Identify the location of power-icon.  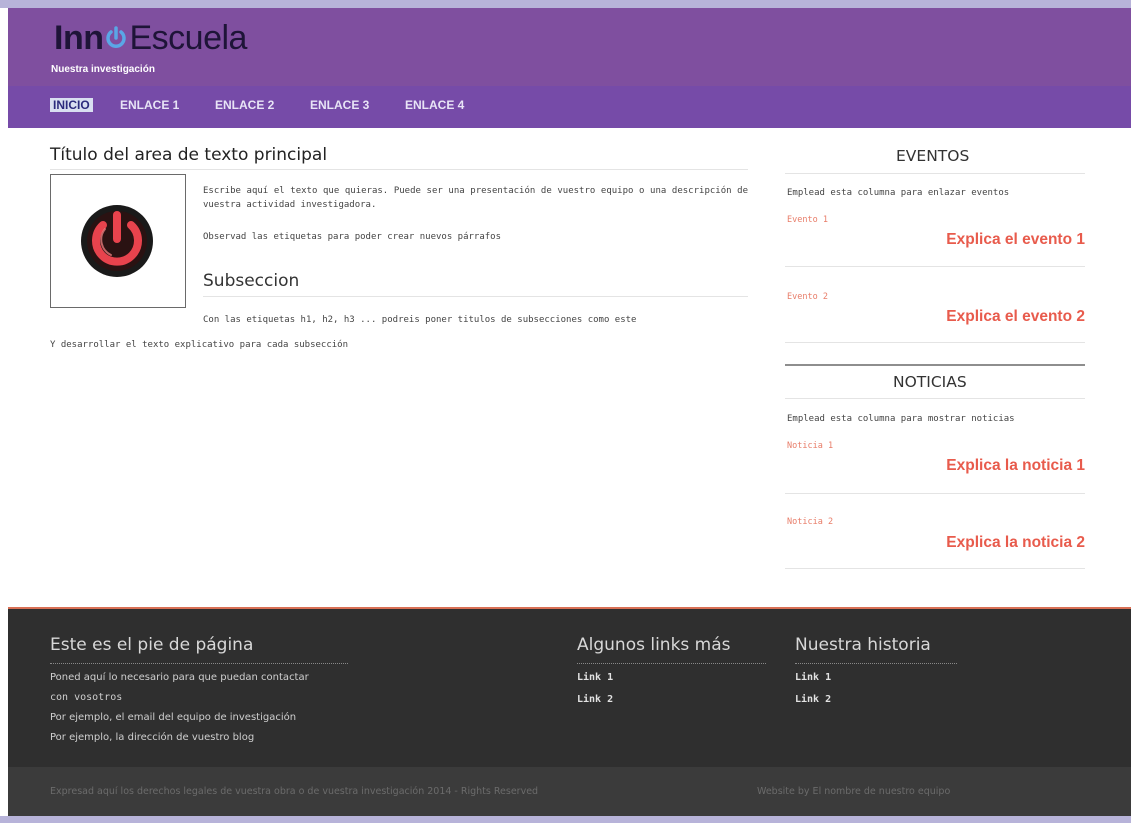
(116, 34).